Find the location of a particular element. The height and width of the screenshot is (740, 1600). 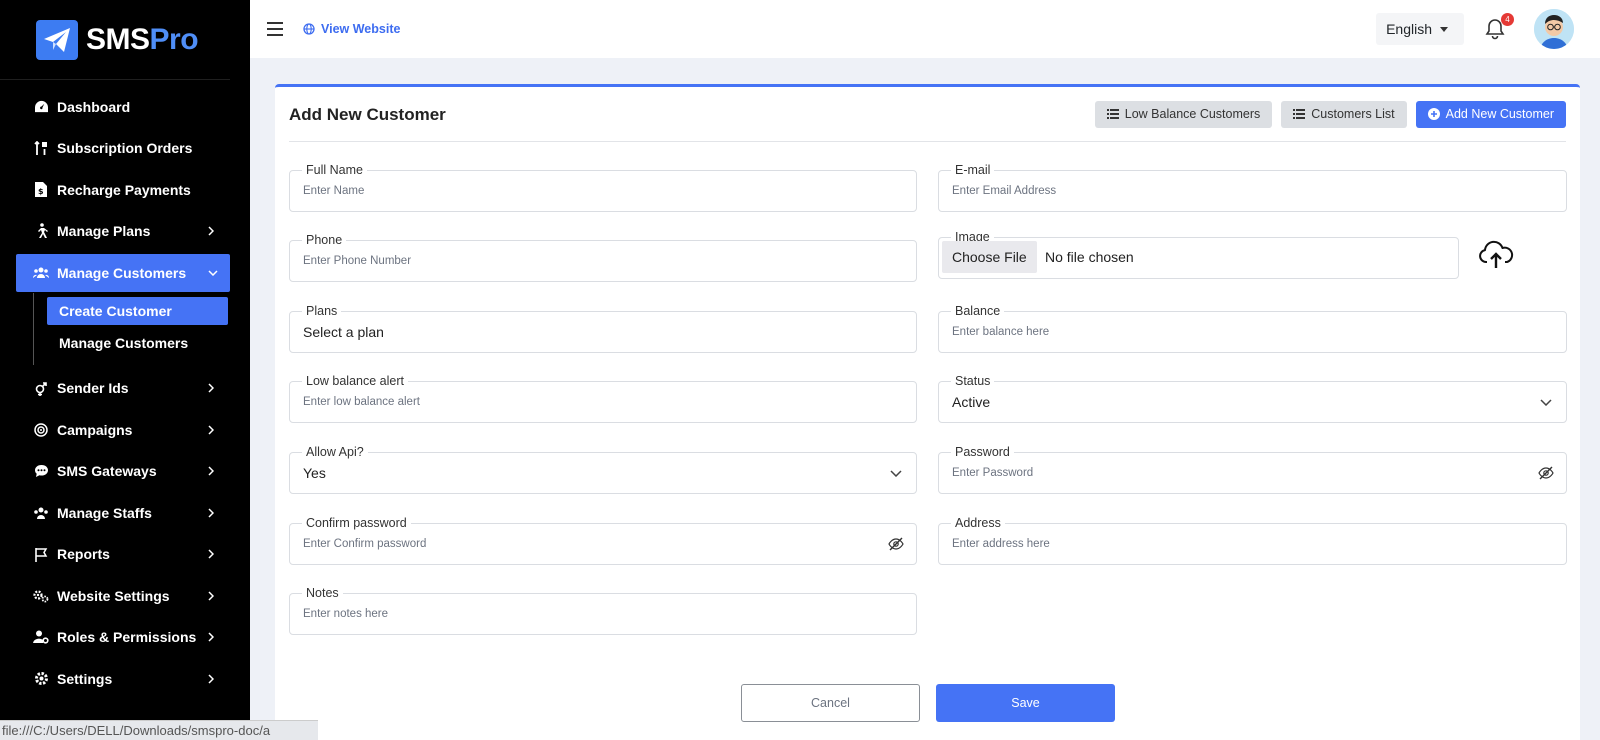

customers-list-button: Customers List is located at coordinates (1344, 114).